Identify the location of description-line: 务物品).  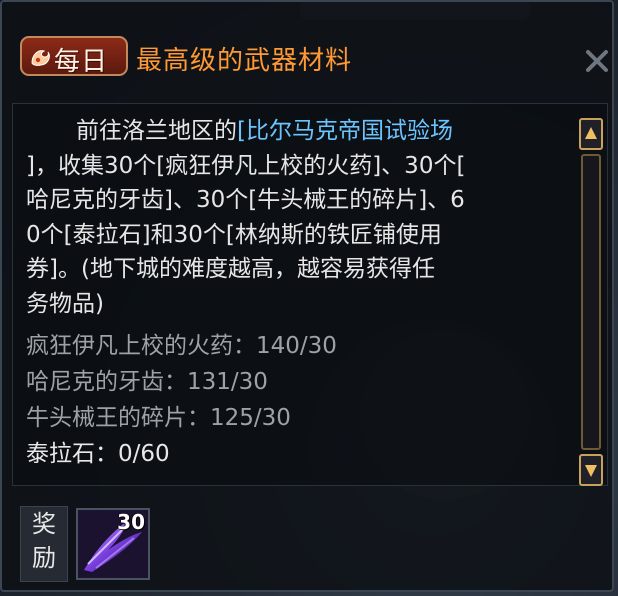
(65, 303).